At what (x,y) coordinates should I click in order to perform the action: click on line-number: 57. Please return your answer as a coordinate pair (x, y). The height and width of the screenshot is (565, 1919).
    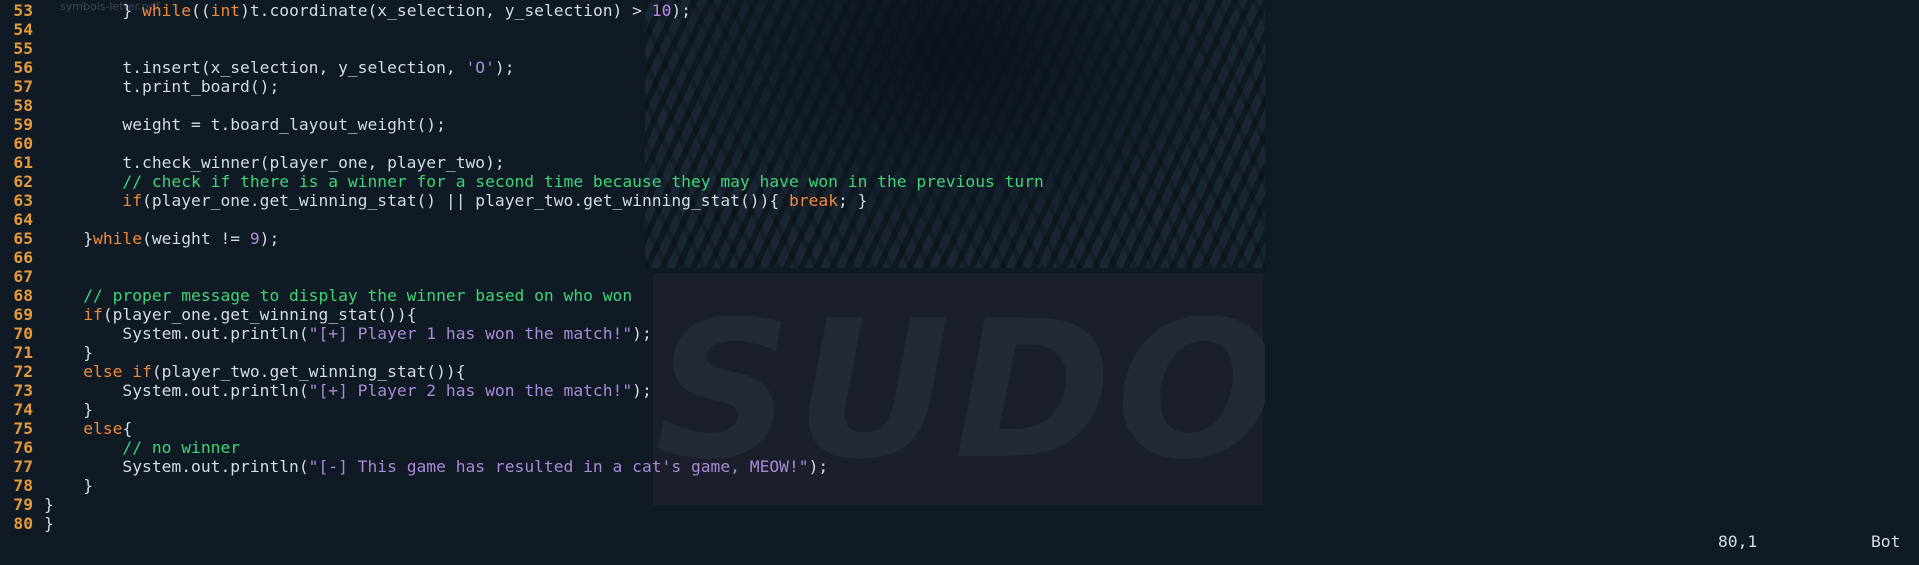
    Looking at the image, I should click on (23, 86).